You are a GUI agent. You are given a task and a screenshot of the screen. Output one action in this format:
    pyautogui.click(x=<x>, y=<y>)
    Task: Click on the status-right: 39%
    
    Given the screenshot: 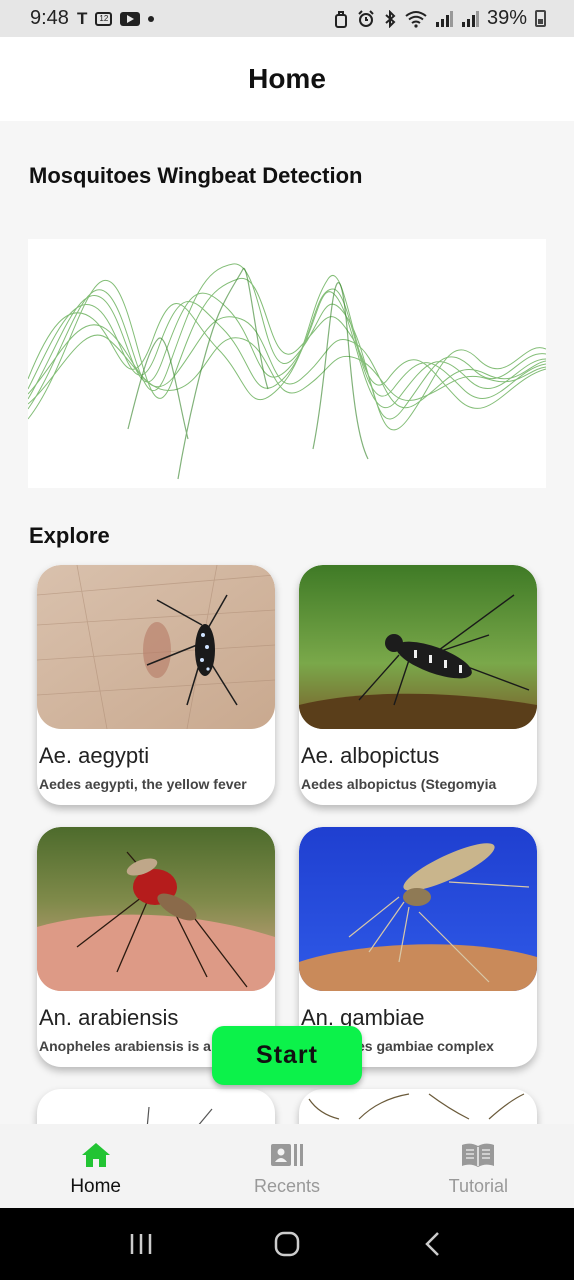 What is the action you would take?
    pyautogui.click(x=439, y=18)
    